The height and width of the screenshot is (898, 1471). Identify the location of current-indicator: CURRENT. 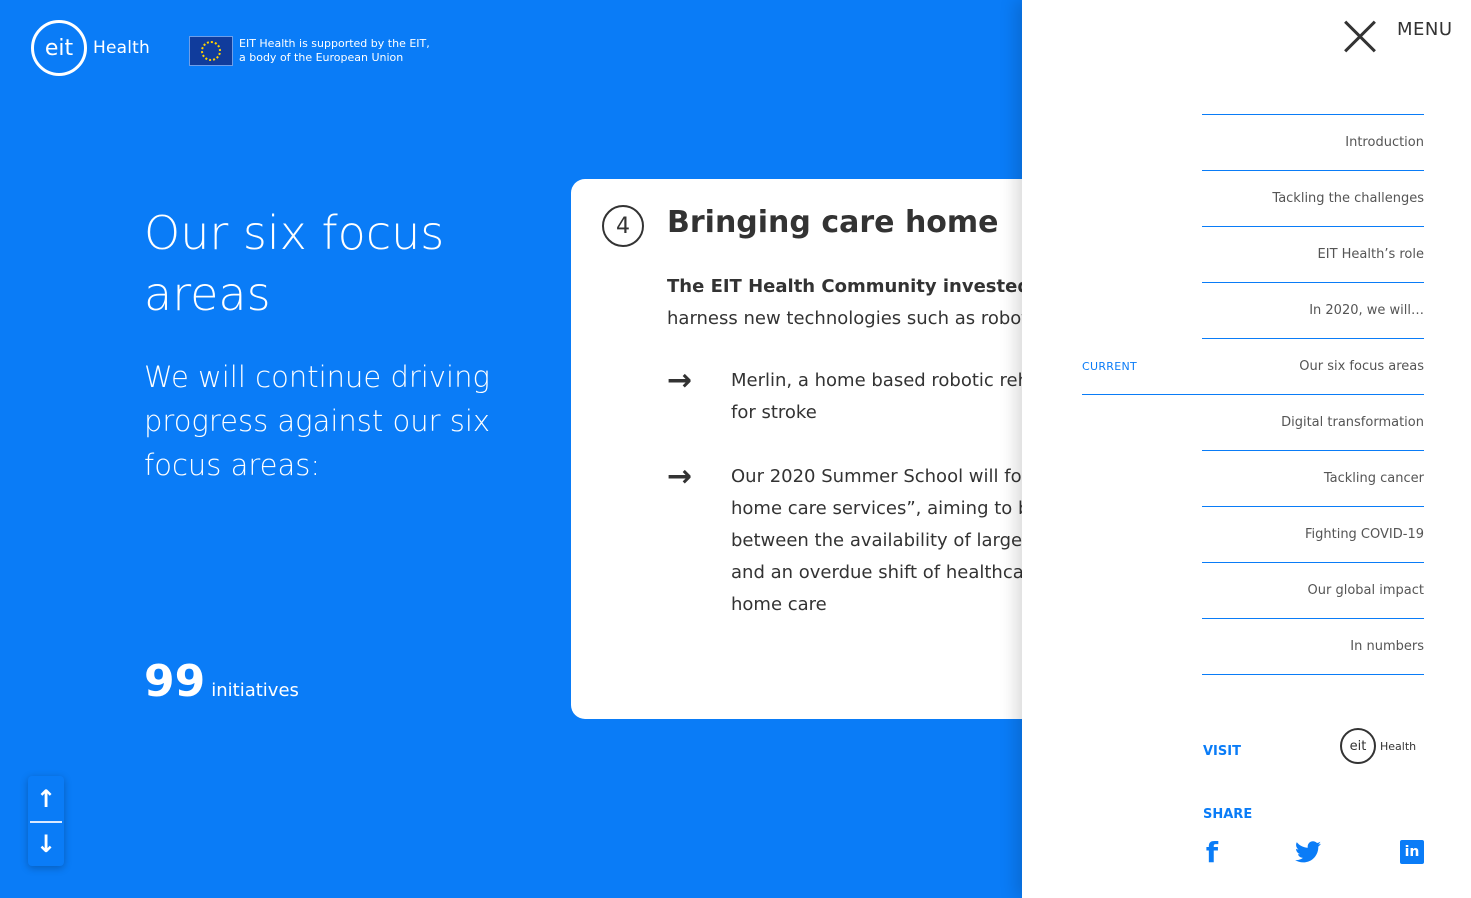
(1110, 366).